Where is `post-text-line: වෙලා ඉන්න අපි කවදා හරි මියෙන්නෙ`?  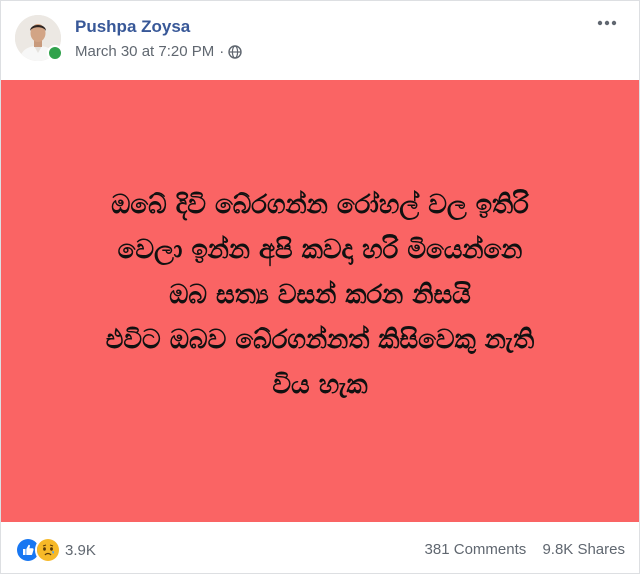
post-text-line: වෙලා ඉන්න අපි කවදා හරි මියෙන්නෙ is located at coordinates (320, 250).